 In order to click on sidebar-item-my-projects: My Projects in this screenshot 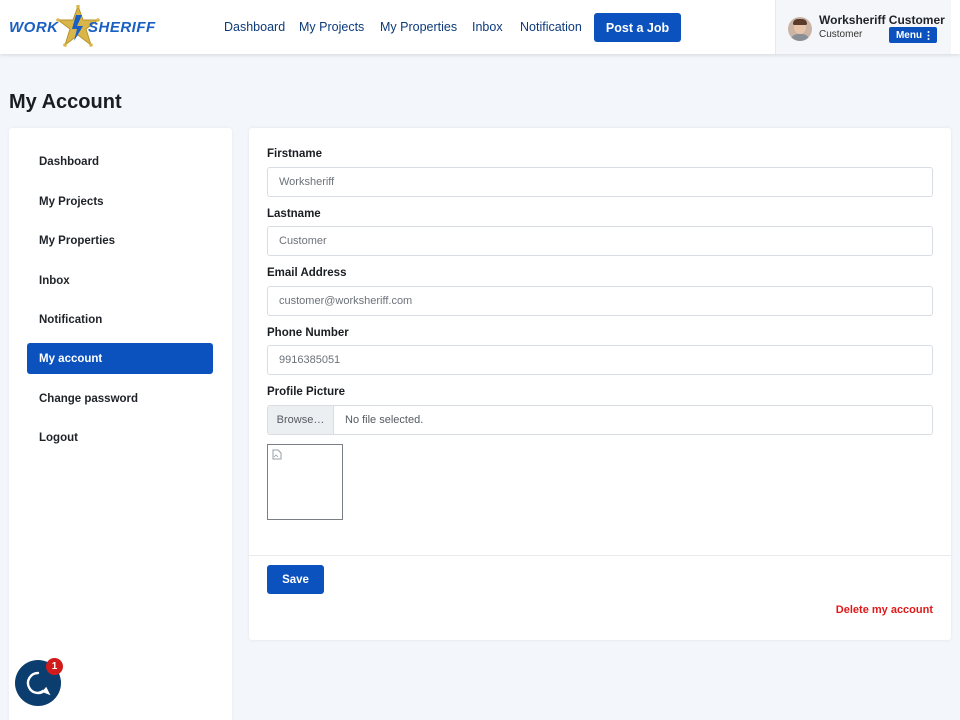, I will do `click(120, 201)`.